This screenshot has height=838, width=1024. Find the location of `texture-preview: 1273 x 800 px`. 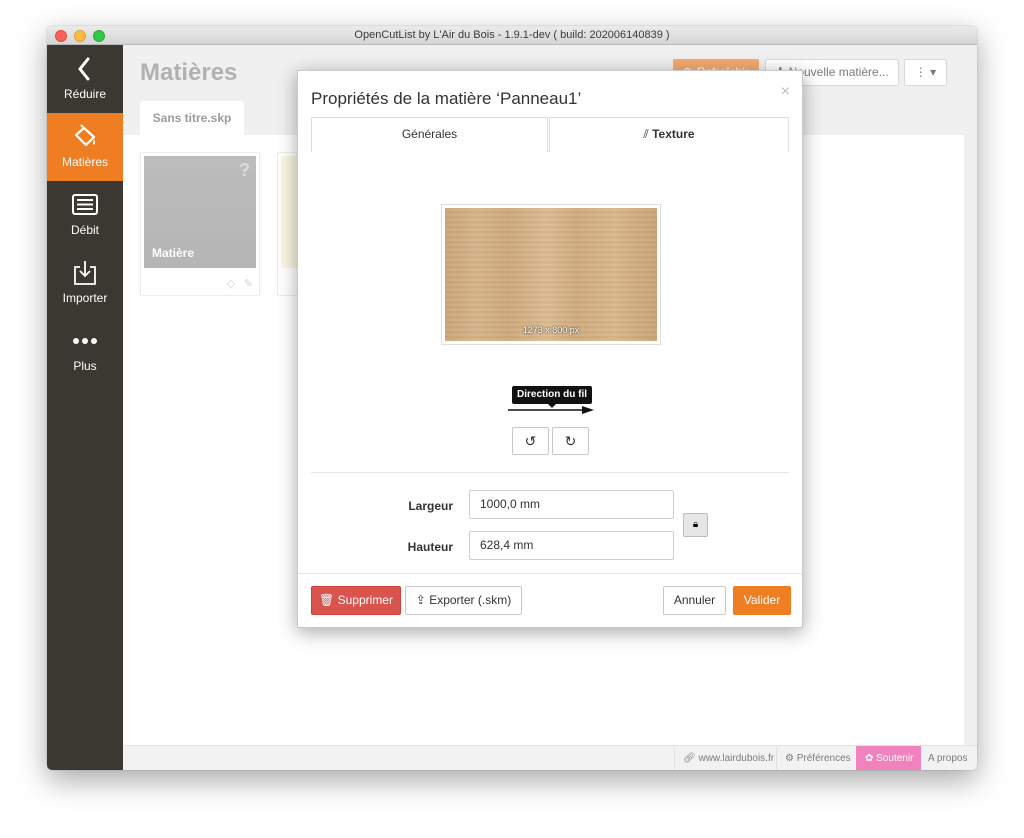

texture-preview: 1273 x 800 px is located at coordinates (551, 274).